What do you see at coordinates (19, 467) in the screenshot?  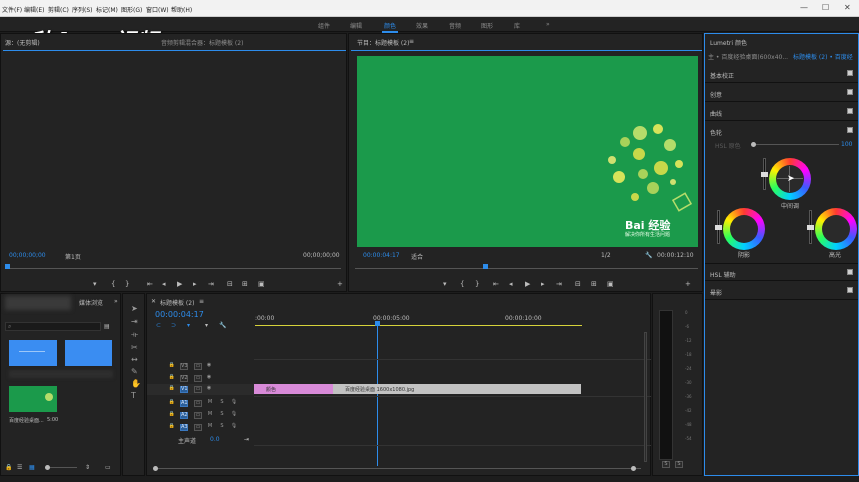 I see `list-view-icon: ☰` at bounding box center [19, 467].